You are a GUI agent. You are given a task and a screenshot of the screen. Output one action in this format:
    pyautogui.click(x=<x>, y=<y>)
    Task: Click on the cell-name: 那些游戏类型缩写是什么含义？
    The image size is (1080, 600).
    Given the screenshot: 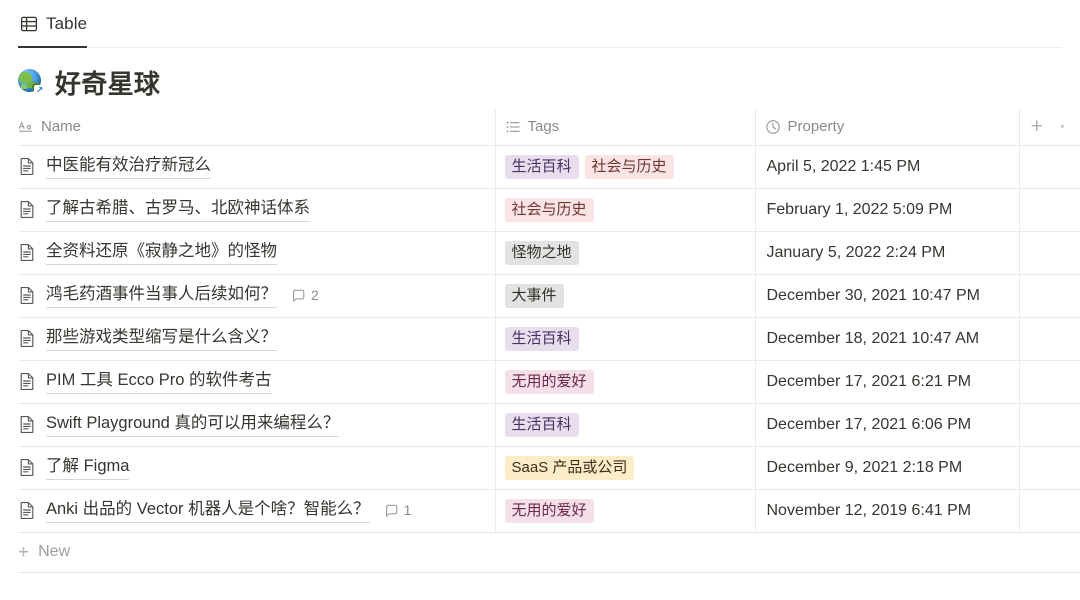 What is the action you would take?
    pyautogui.click(x=256, y=339)
    